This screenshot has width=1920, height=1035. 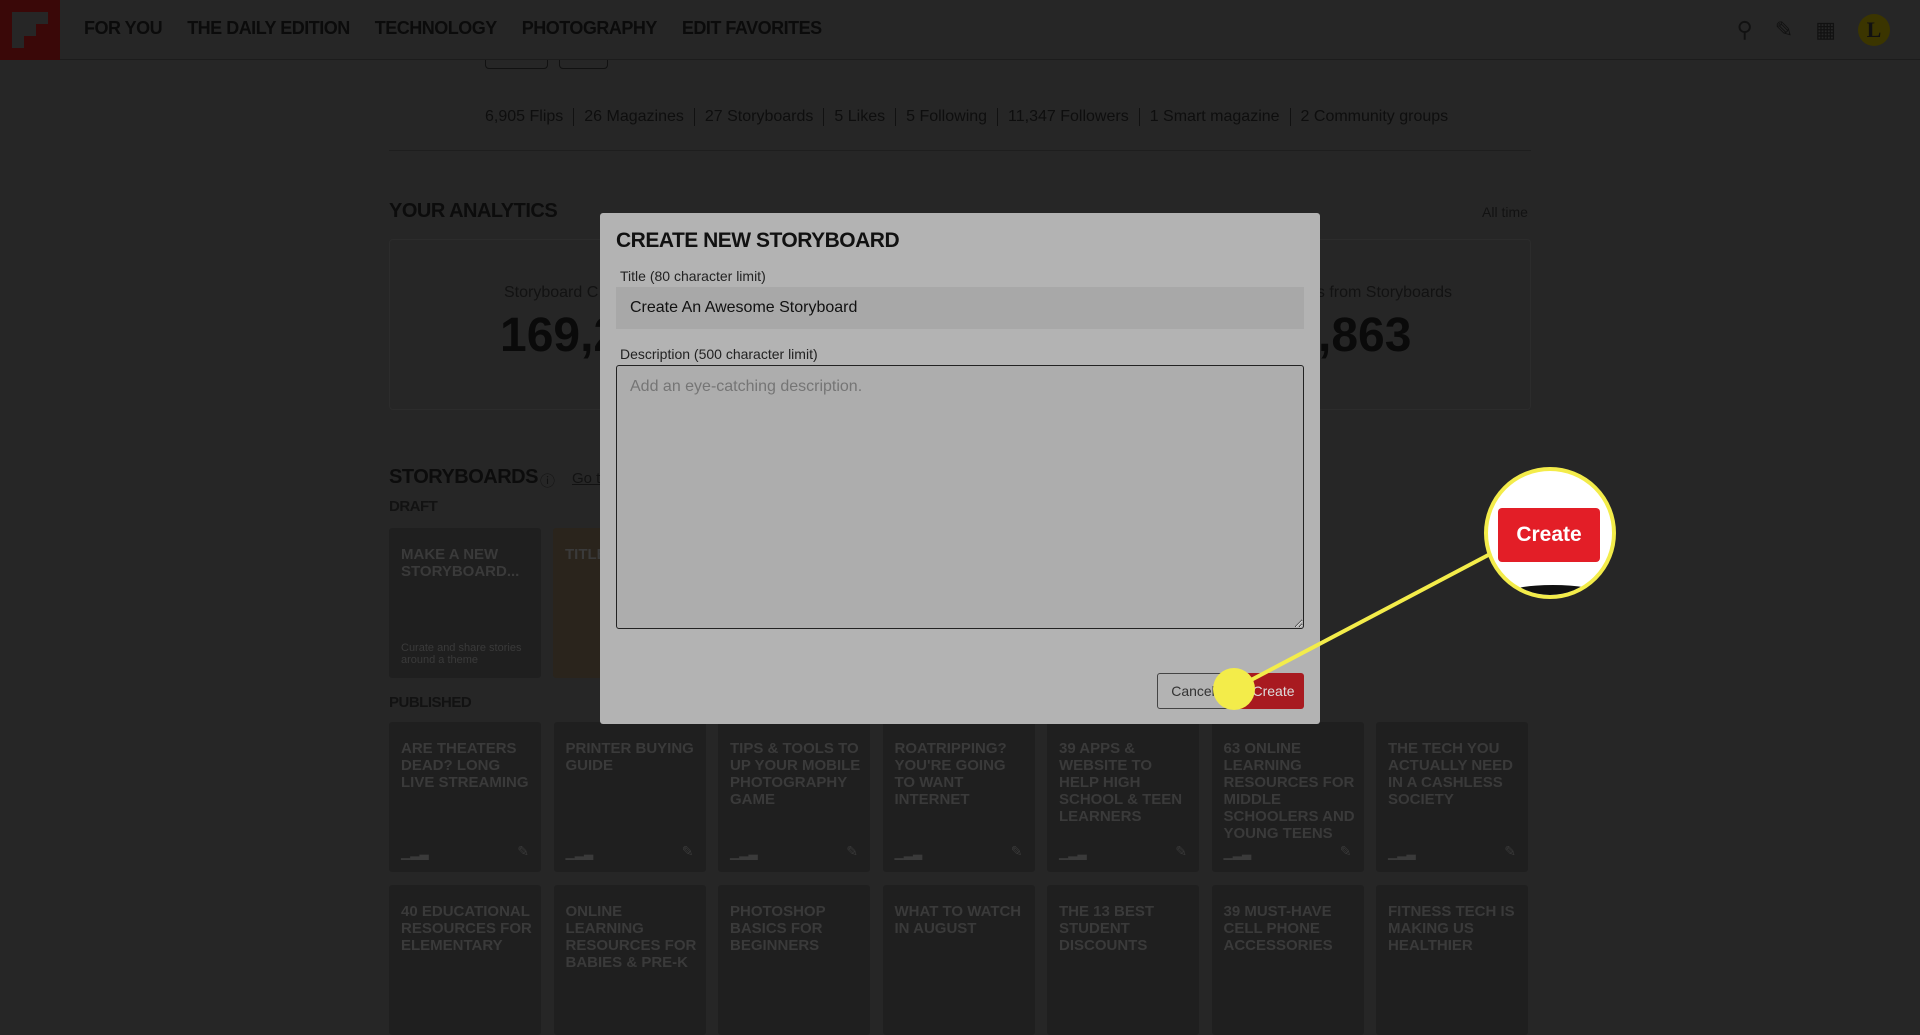 I want to click on callout-line, so click(x=1364, y=620).